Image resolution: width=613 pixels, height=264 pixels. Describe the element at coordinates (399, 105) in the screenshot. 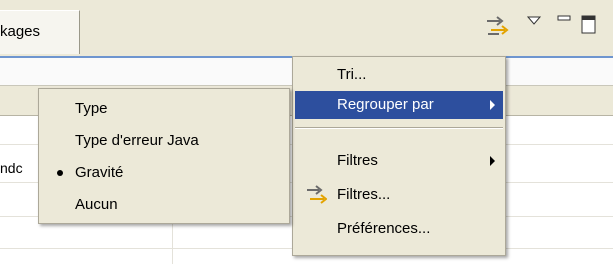

I see `menu-item-group-by: Regrouper par` at that location.